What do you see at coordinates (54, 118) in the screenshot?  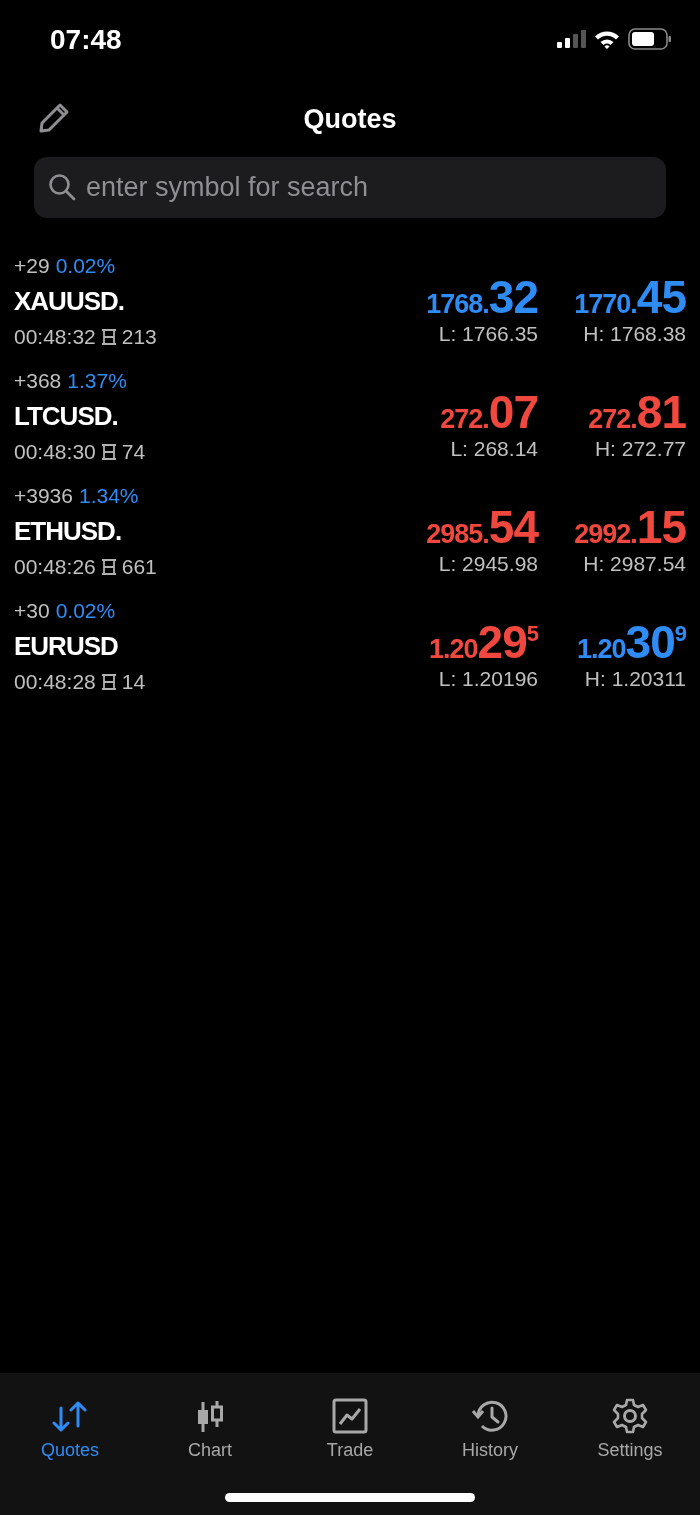 I see `pencil-icon` at bounding box center [54, 118].